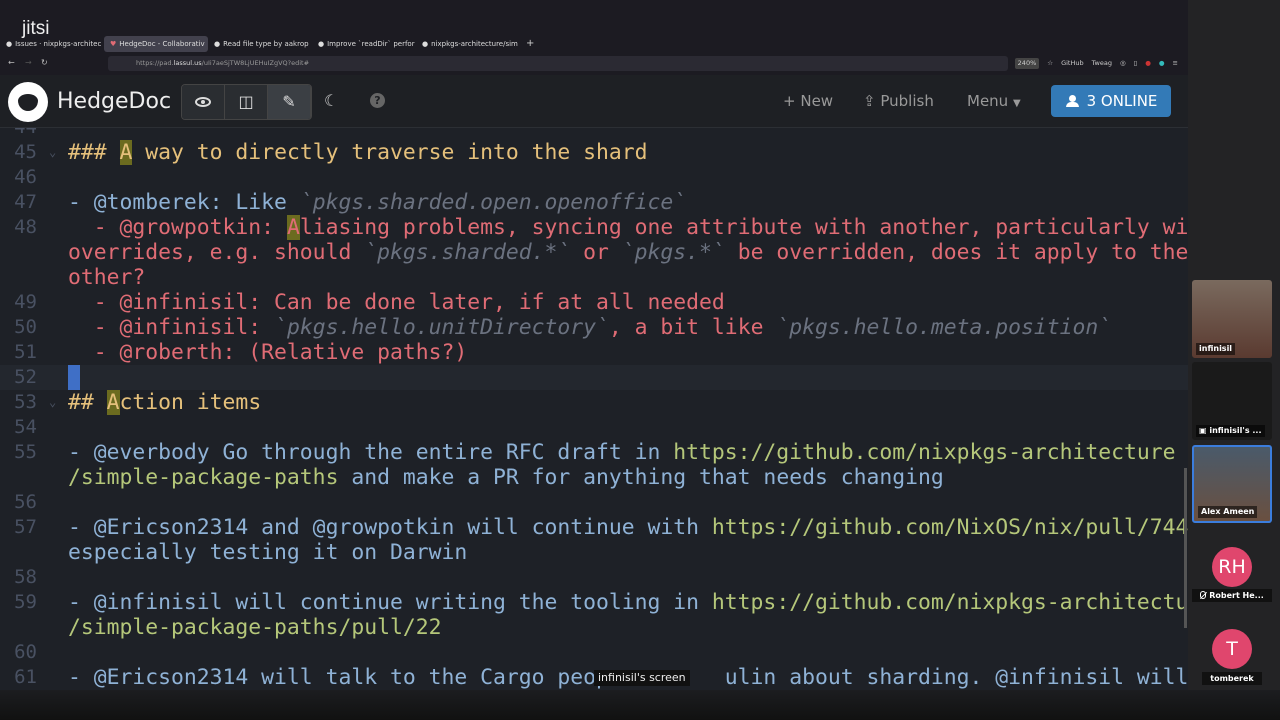  I want to click on forward-icon: →, so click(28, 63).